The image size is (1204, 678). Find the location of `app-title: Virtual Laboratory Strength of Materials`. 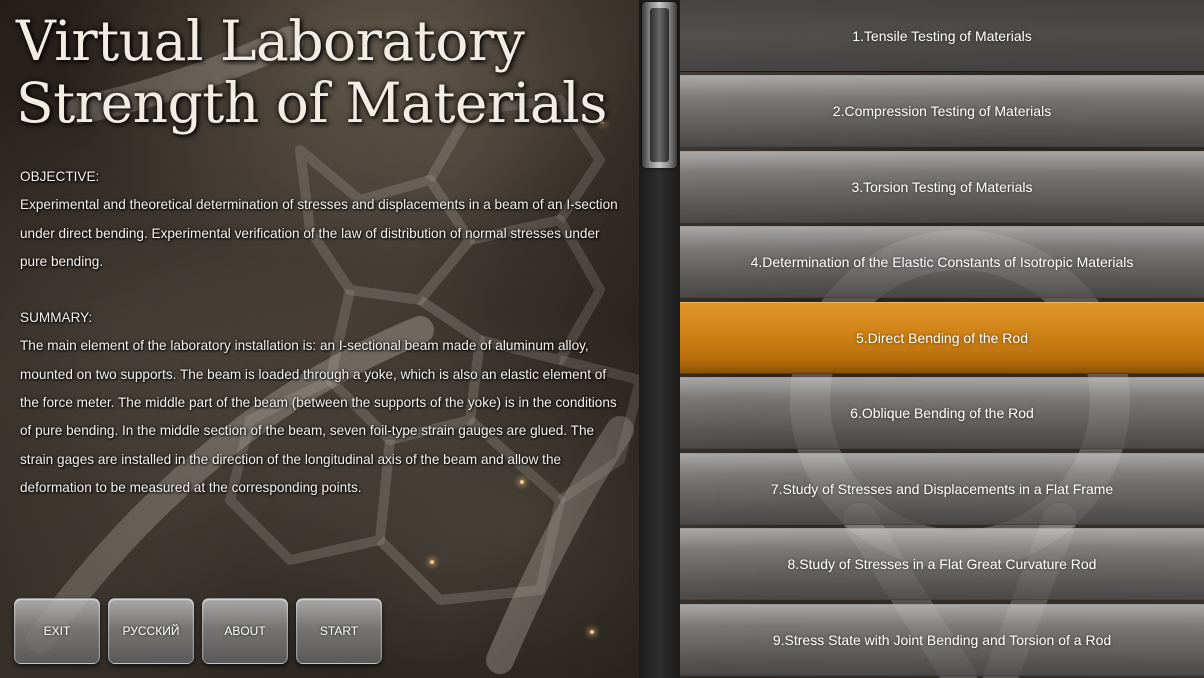

app-title: Virtual Laboratory Strength of Materials is located at coordinates (326, 72).